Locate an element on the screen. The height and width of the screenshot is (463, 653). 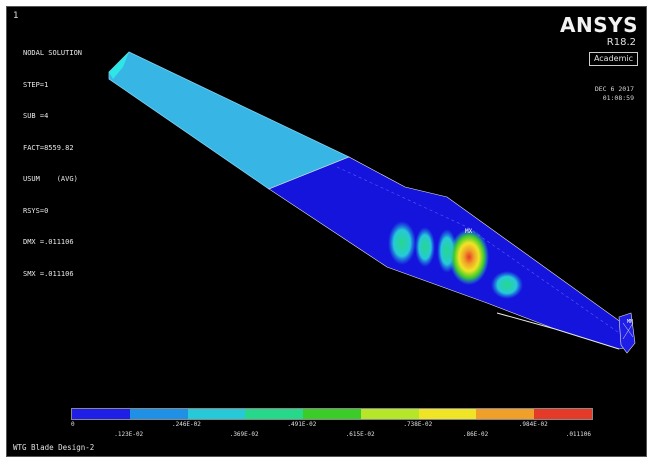
legend-label-bottom-5: .011106 is located at coordinates (578, 434).